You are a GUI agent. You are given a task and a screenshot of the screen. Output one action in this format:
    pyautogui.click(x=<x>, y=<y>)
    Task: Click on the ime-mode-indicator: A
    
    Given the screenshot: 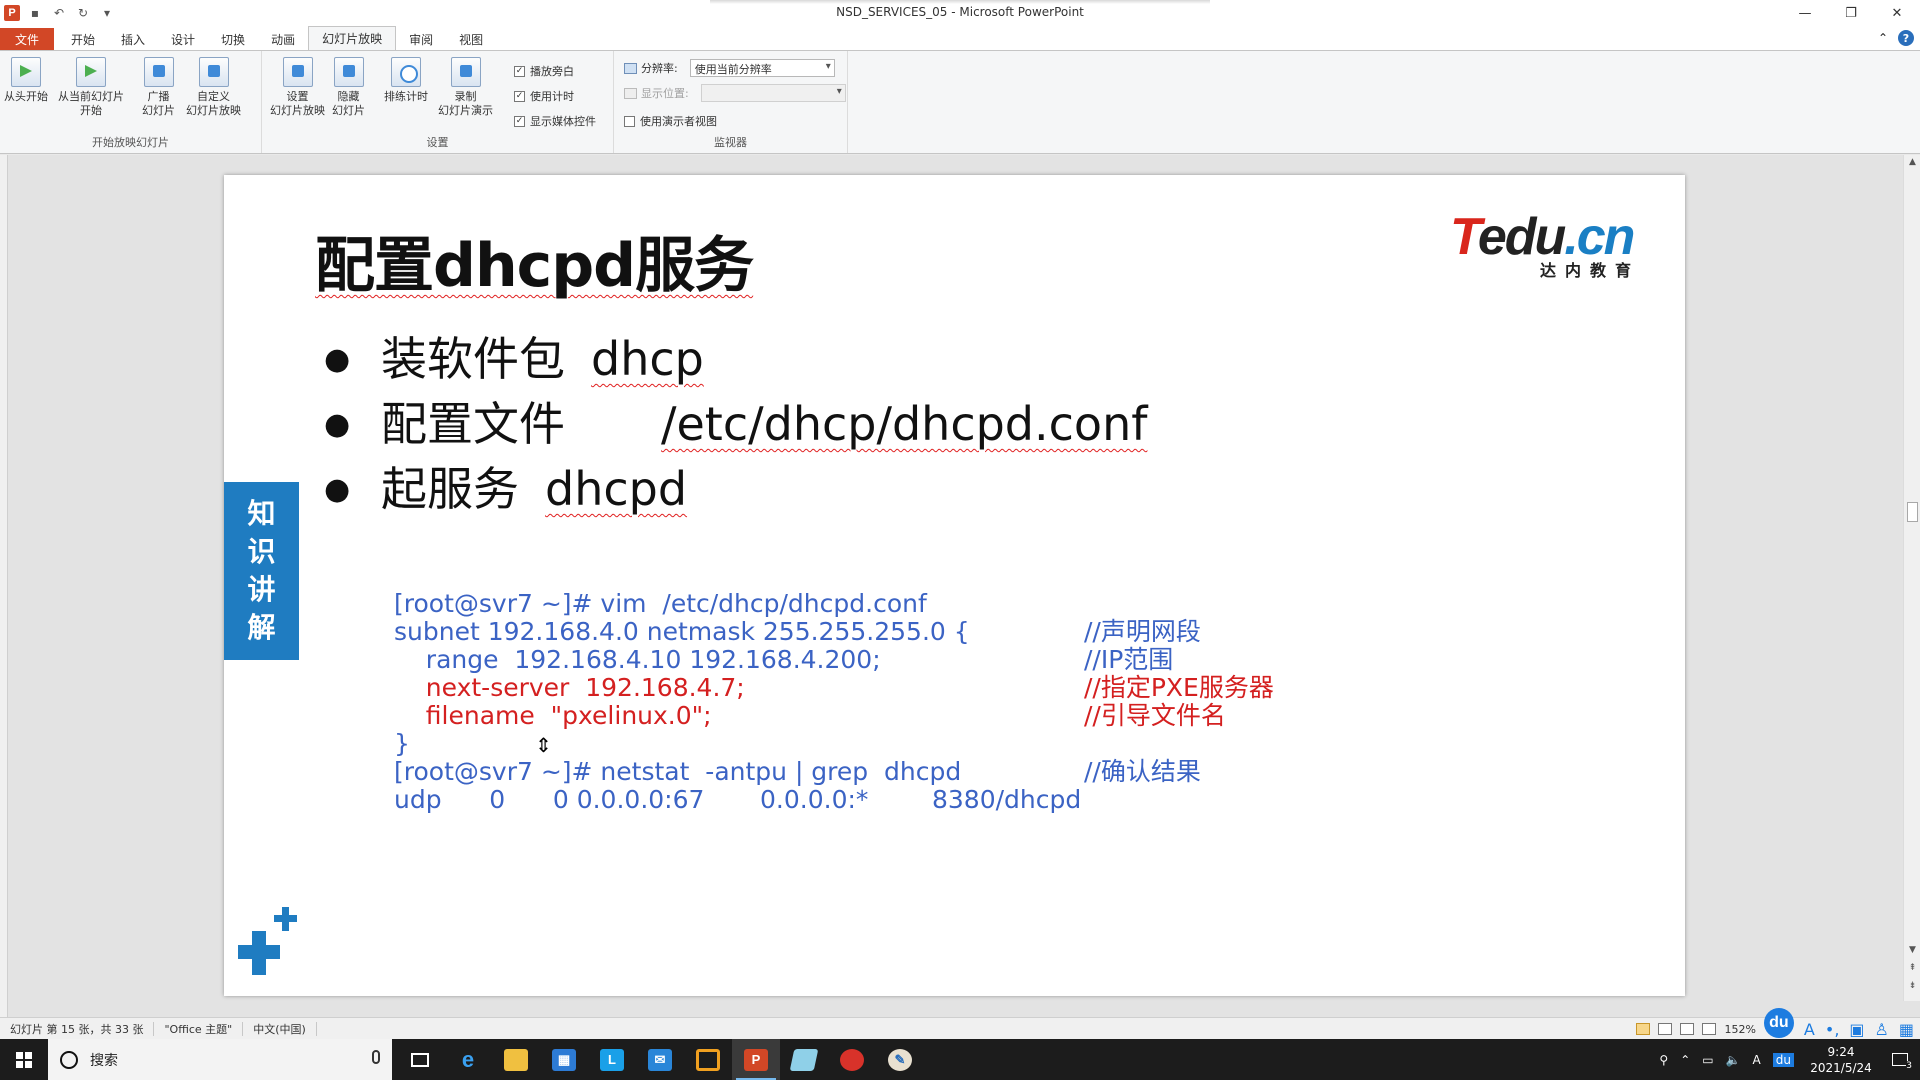 What is the action you would take?
    pyautogui.click(x=1809, y=1029)
    